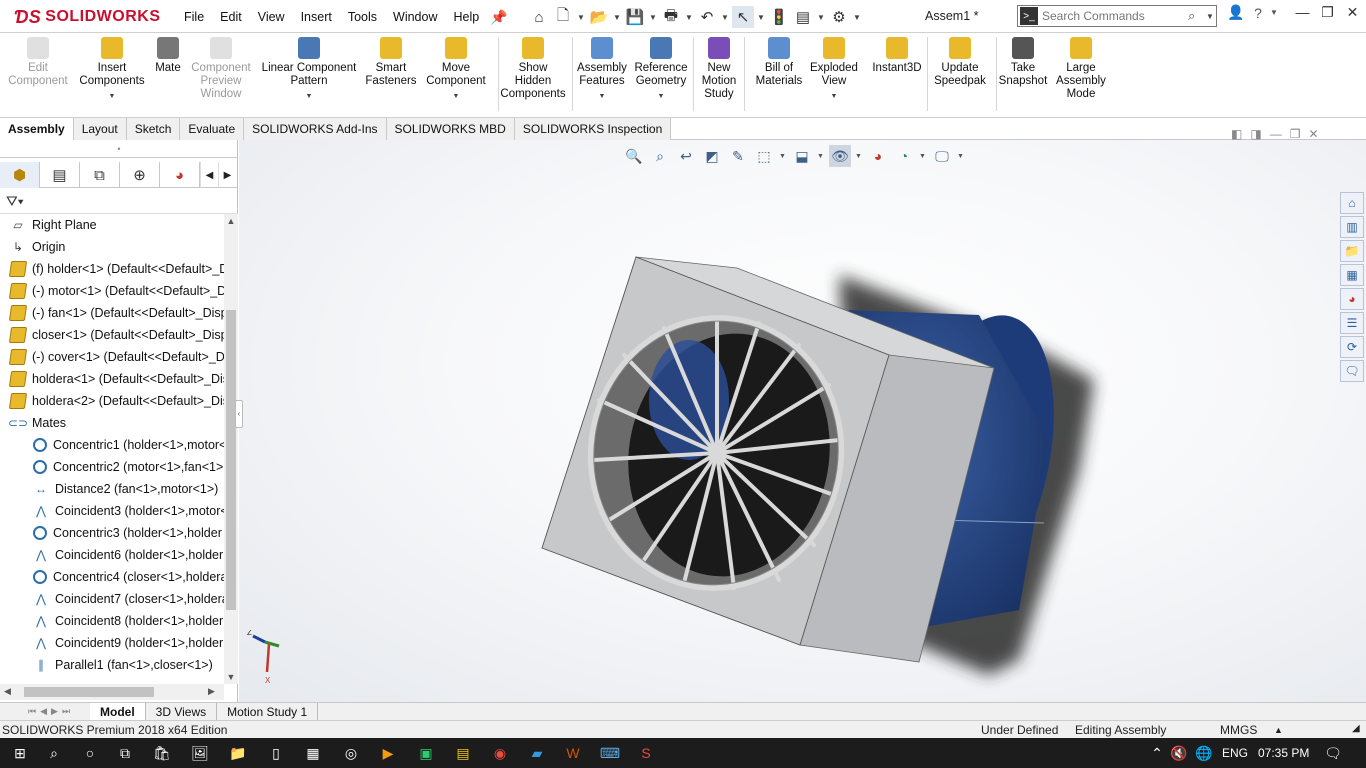 The height and width of the screenshot is (768, 1366). Describe the element at coordinates (610, 753) in the screenshot. I see `keyboard-icon: ⌨` at that location.